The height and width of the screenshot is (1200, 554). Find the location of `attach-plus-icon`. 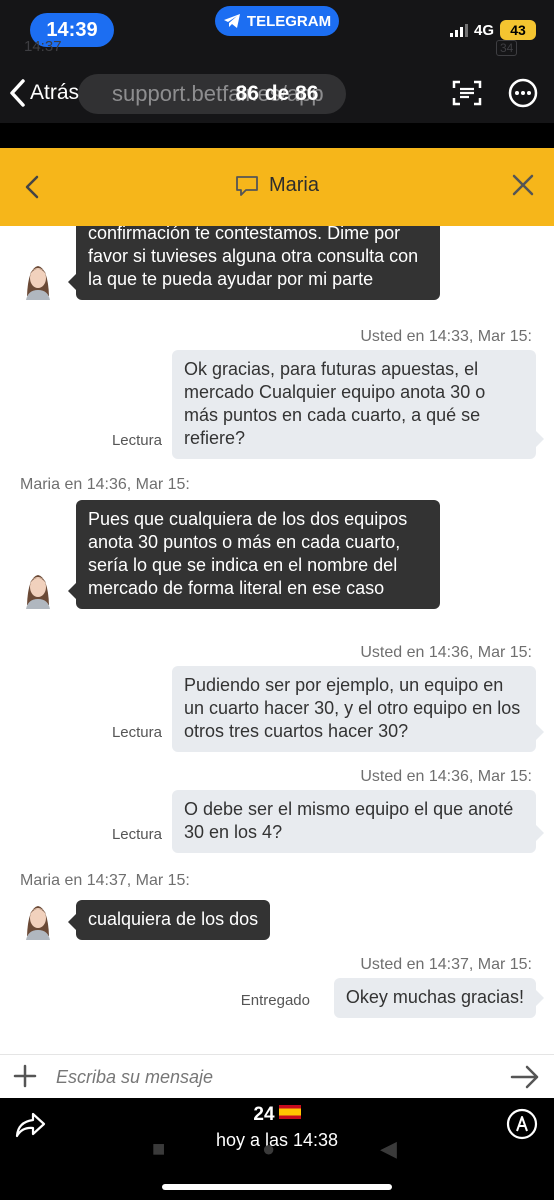

attach-plus-icon is located at coordinates (25, 1076).